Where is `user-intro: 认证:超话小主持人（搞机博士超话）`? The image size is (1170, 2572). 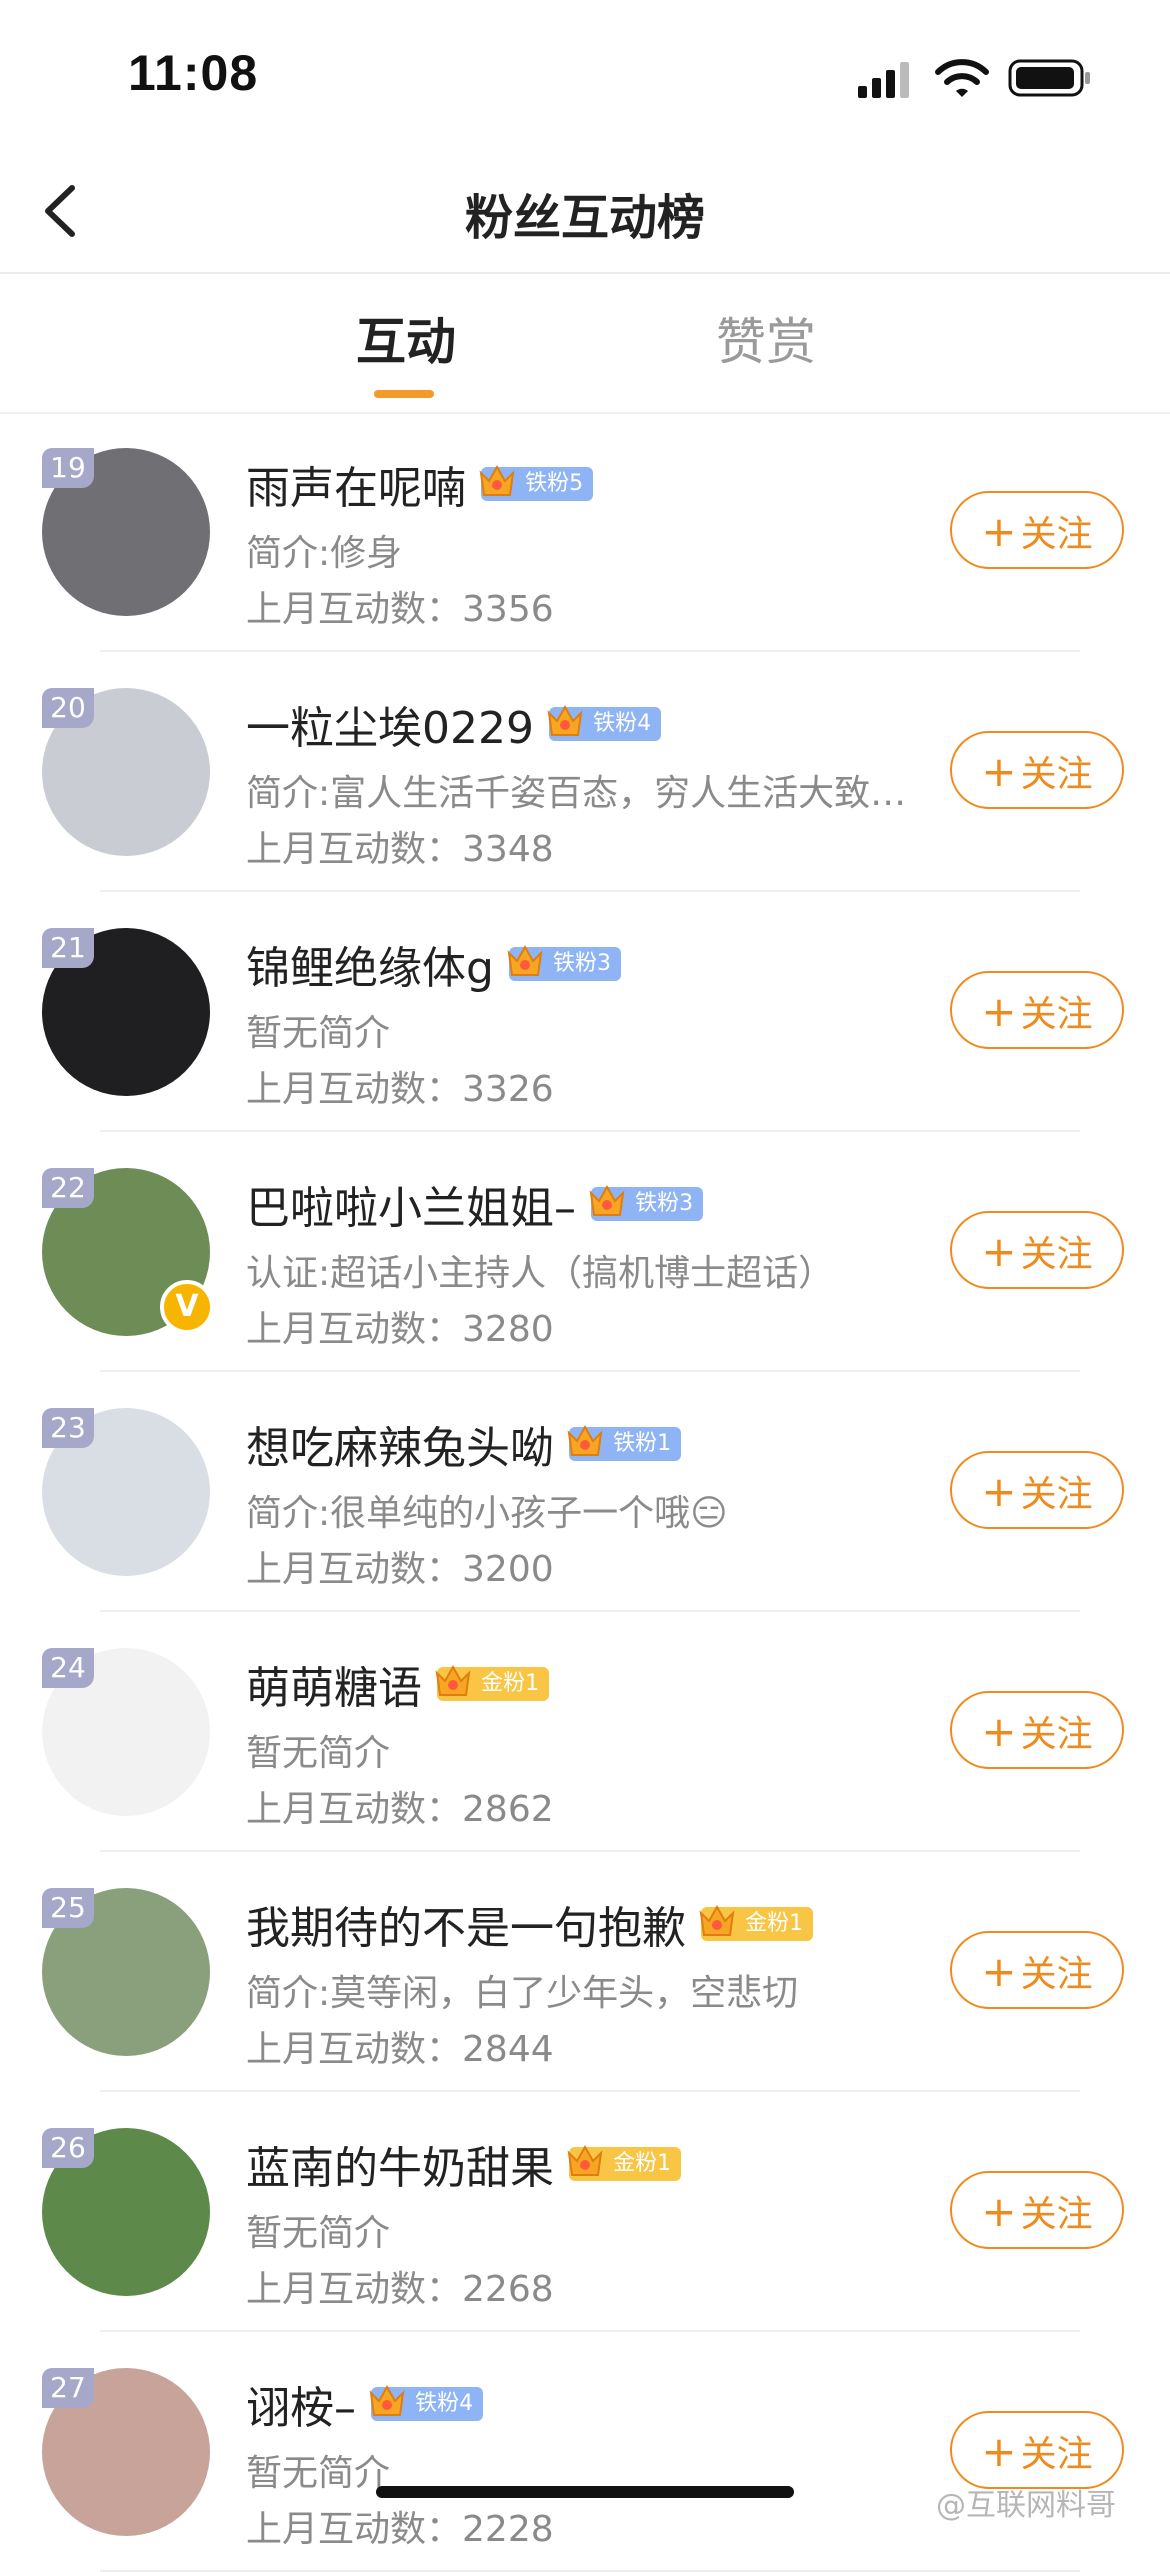 user-intro: 认证:超话小主持人（搞机博士超话） is located at coordinates (540, 1273).